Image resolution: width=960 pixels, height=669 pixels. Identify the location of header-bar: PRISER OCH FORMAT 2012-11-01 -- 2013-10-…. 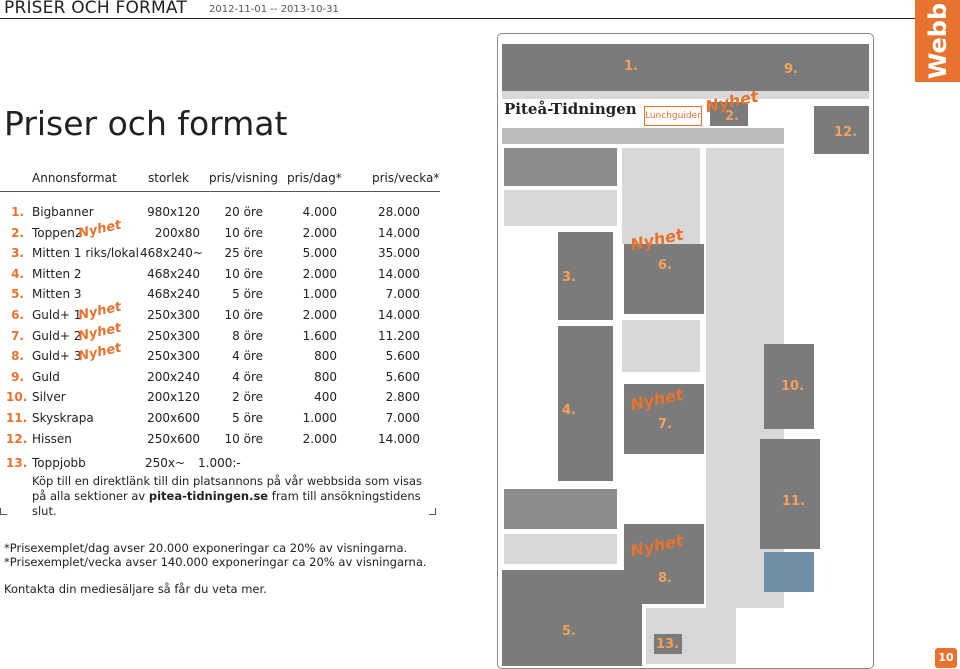
(457, 9).